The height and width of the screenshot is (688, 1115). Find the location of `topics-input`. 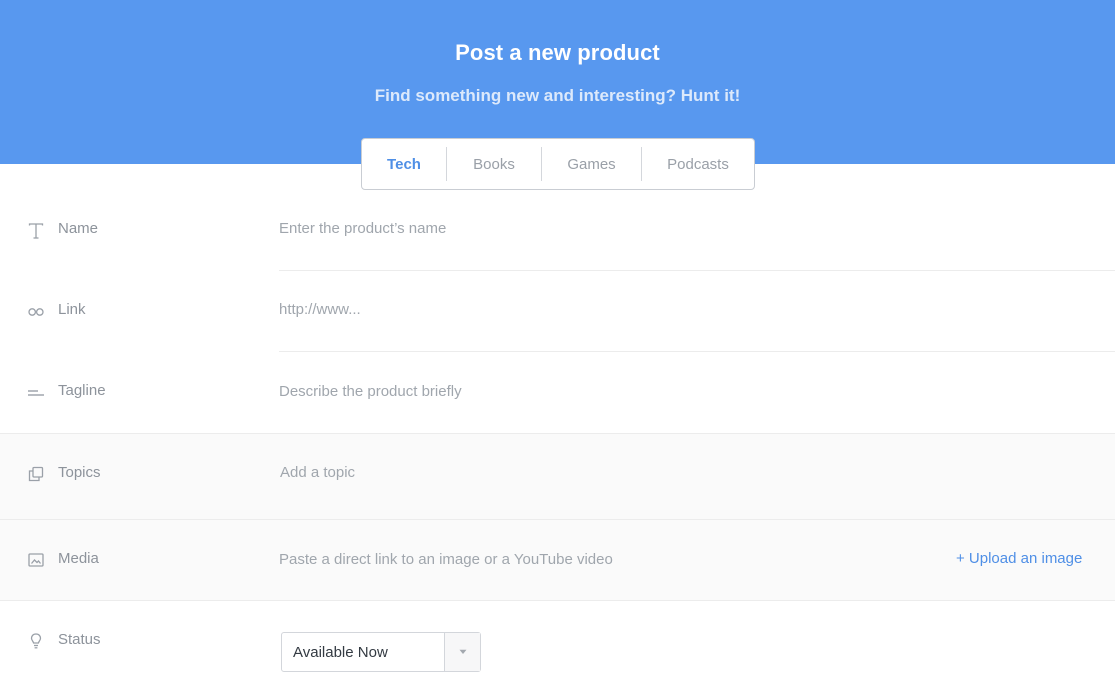

topics-input is located at coordinates (600, 472).